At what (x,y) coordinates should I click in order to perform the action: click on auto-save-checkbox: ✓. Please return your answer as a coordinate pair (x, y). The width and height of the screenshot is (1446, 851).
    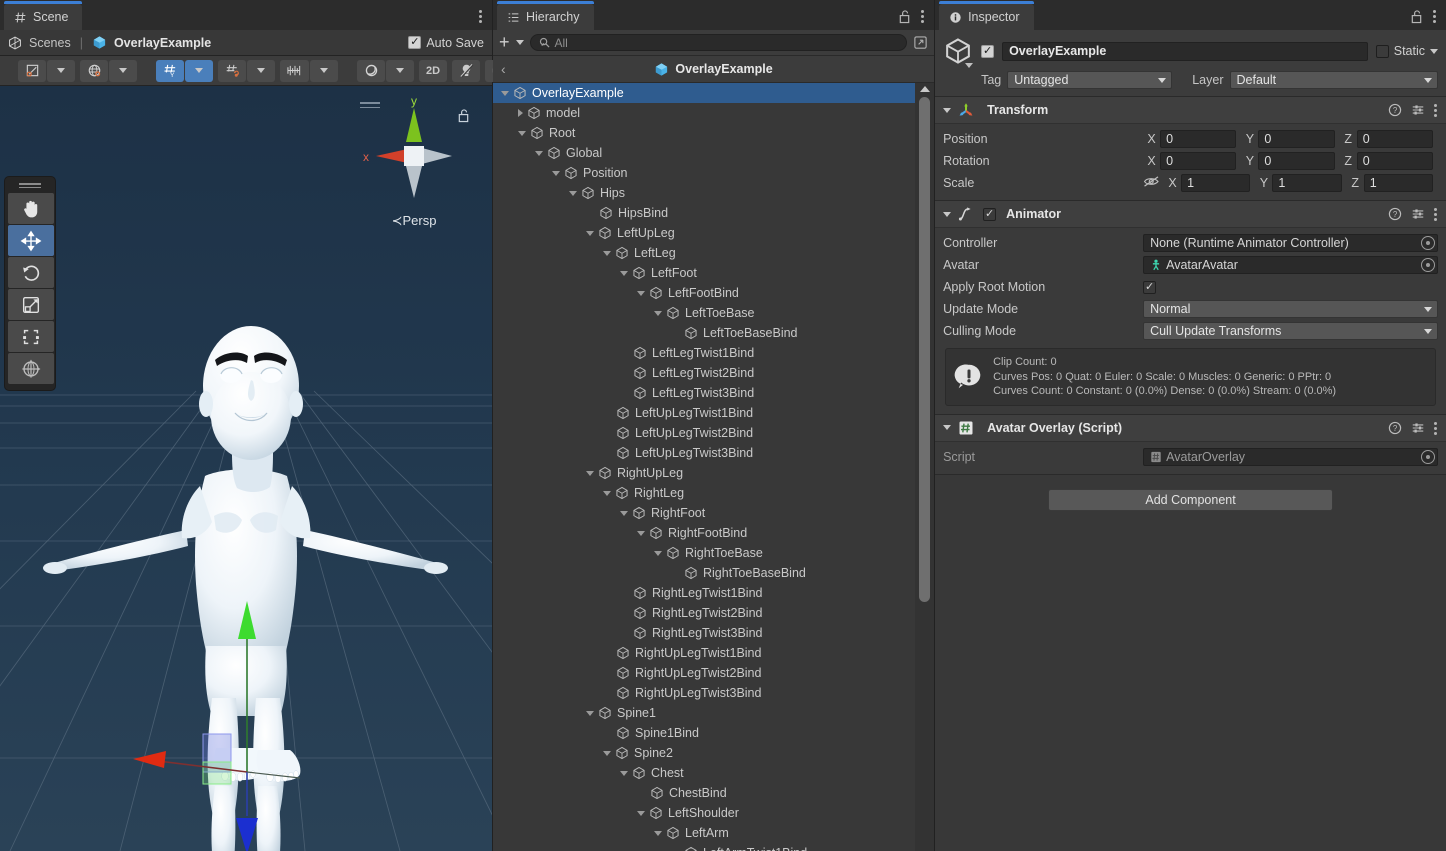
    Looking at the image, I should click on (415, 42).